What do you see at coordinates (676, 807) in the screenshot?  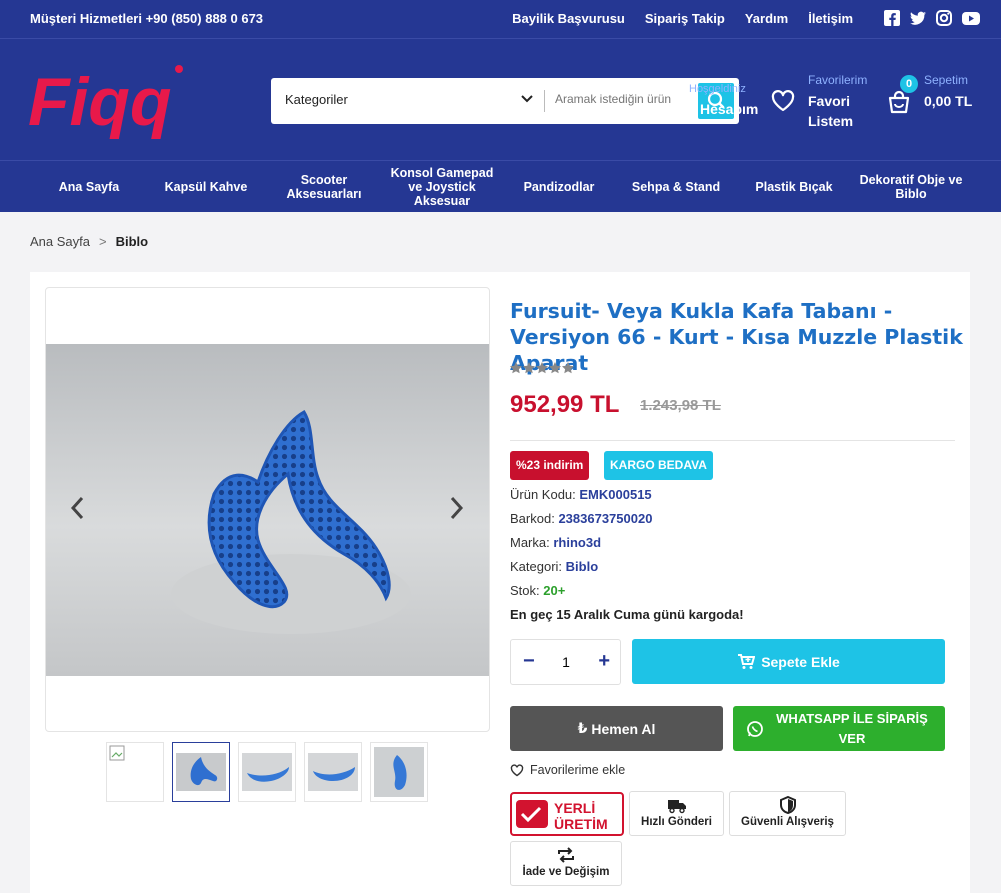 I see `truck-icon` at bounding box center [676, 807].